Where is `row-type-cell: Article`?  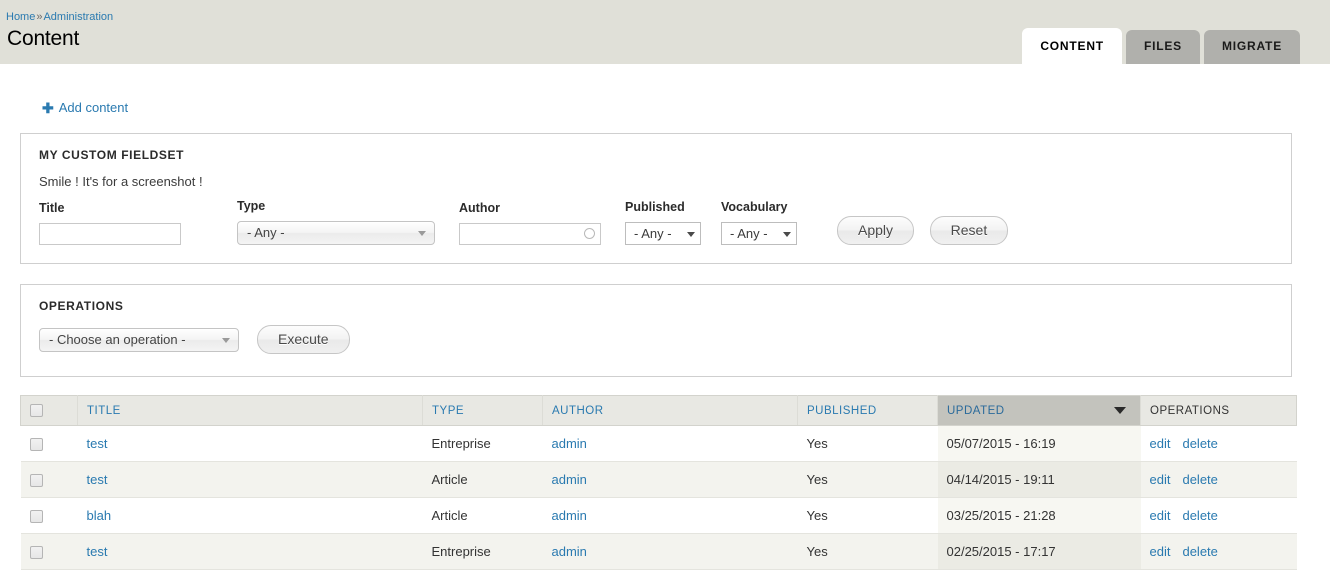
row-type-cell: Article is located at coordinates (482, 515).